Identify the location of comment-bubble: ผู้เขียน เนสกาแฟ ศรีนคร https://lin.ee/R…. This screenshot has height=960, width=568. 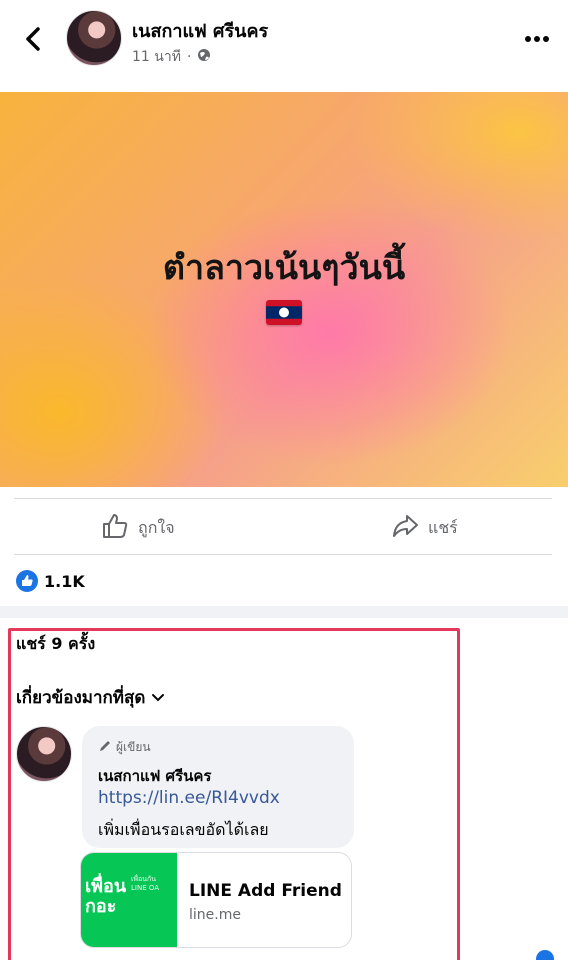
(218, 787).